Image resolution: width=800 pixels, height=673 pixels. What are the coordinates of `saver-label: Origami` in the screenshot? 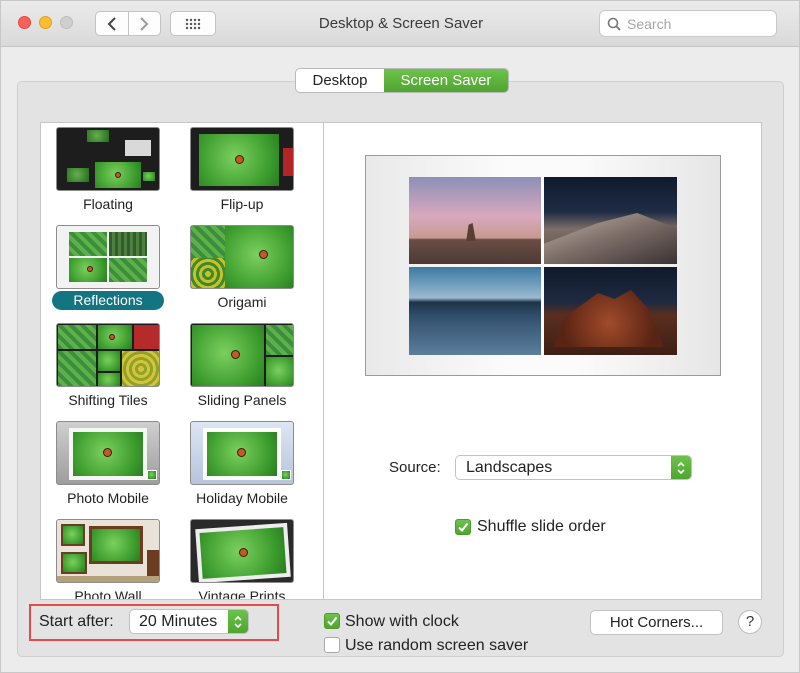 It's located at (242, 302).